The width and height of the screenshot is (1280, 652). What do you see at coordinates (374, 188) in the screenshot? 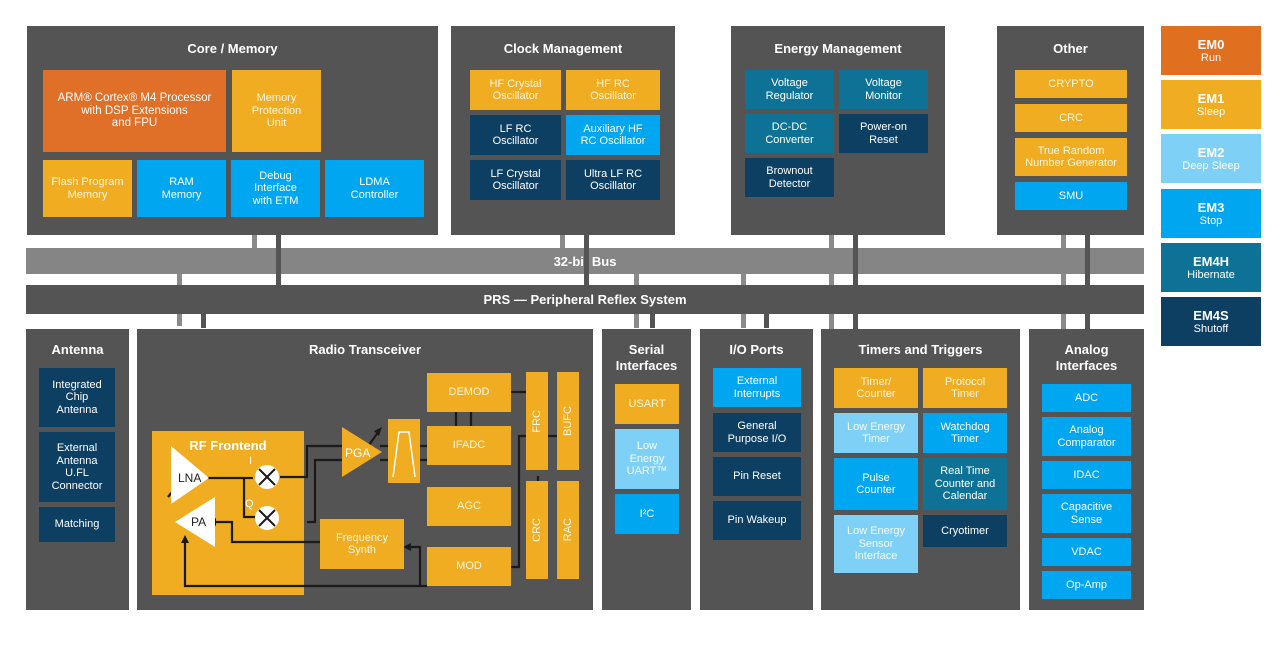
I see `block-ldma: LDMA Controller` at bounding box center [374, 188].